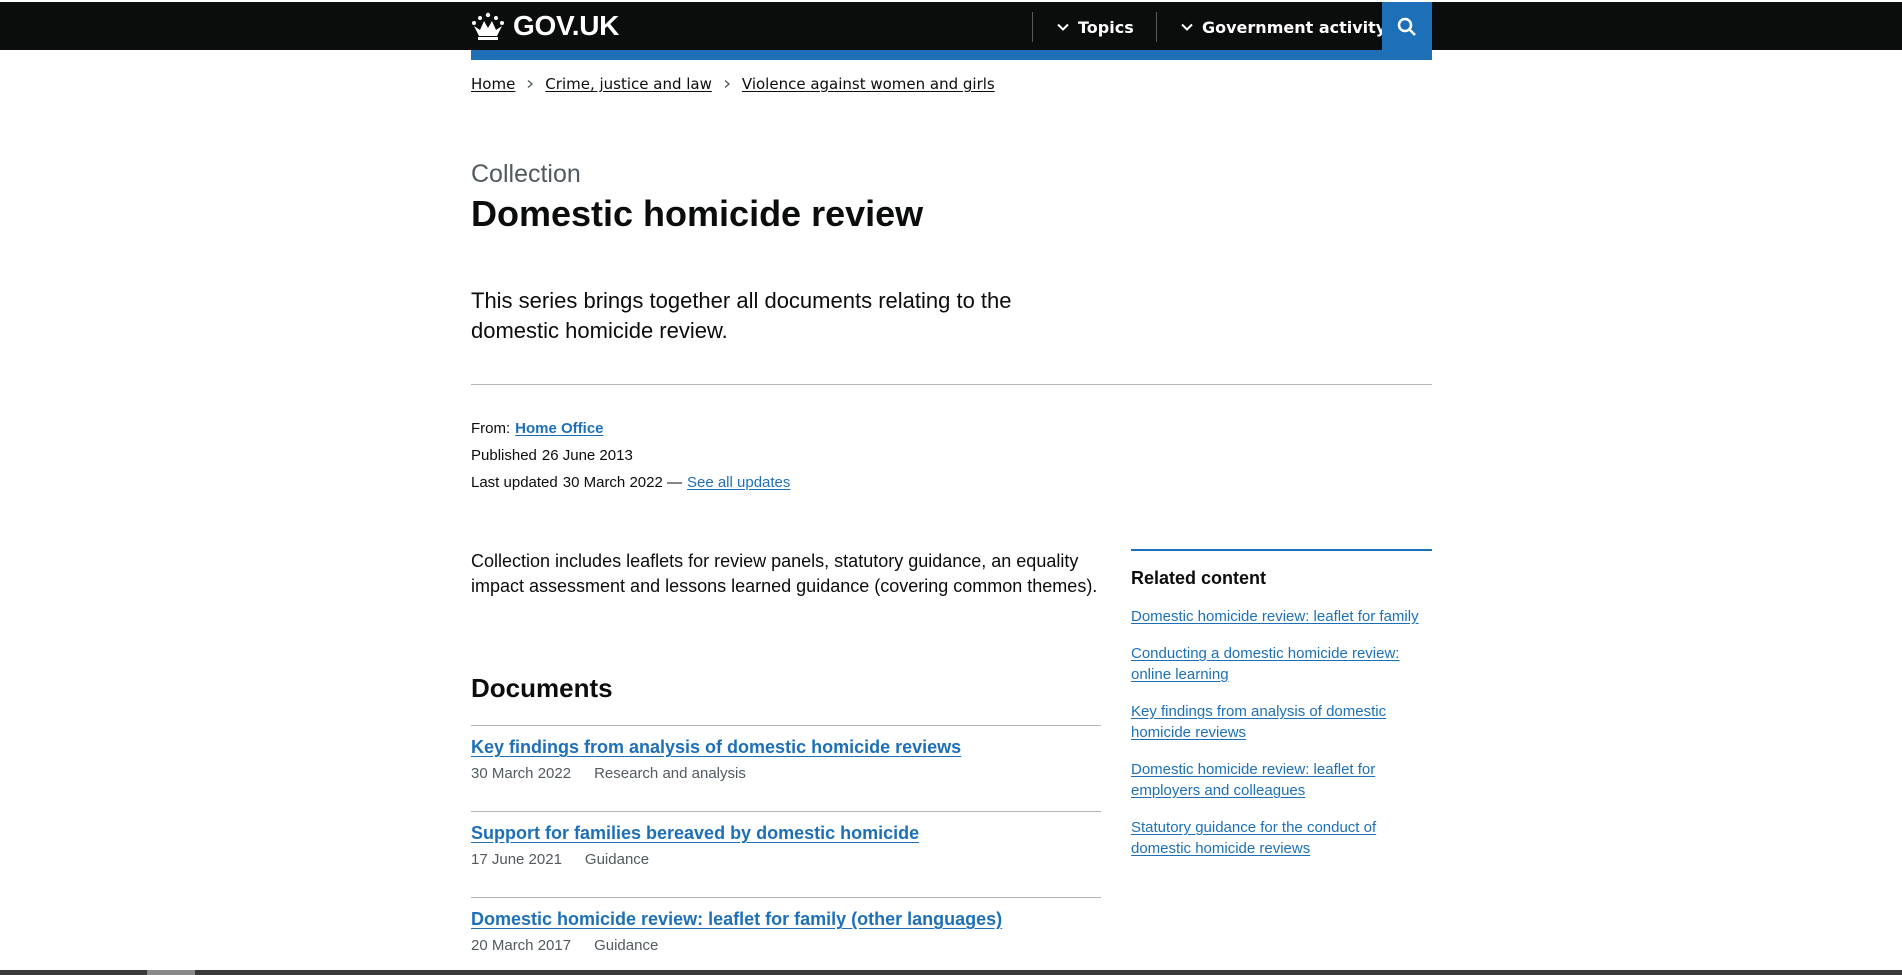 Image resolution: width=1902 pixels, height=975 pixels. What do you see at coordinates (1199, 578) in the screenshot?
I see `related-content-heading: Related content` at bounding box center [1199, 578].